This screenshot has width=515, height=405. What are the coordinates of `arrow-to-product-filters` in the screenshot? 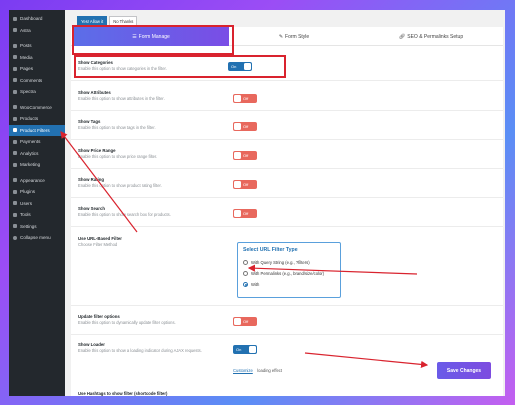 It's located at (99, 182).